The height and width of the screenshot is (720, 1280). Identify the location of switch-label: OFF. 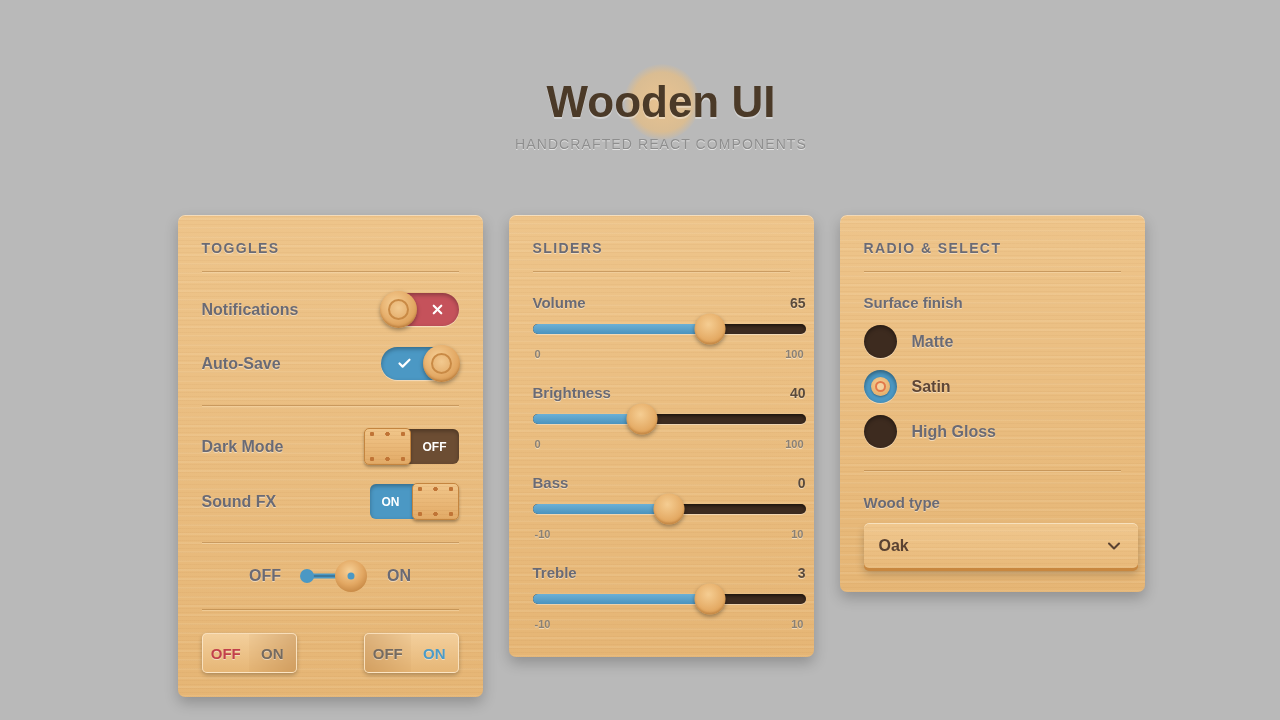
(265, 576).